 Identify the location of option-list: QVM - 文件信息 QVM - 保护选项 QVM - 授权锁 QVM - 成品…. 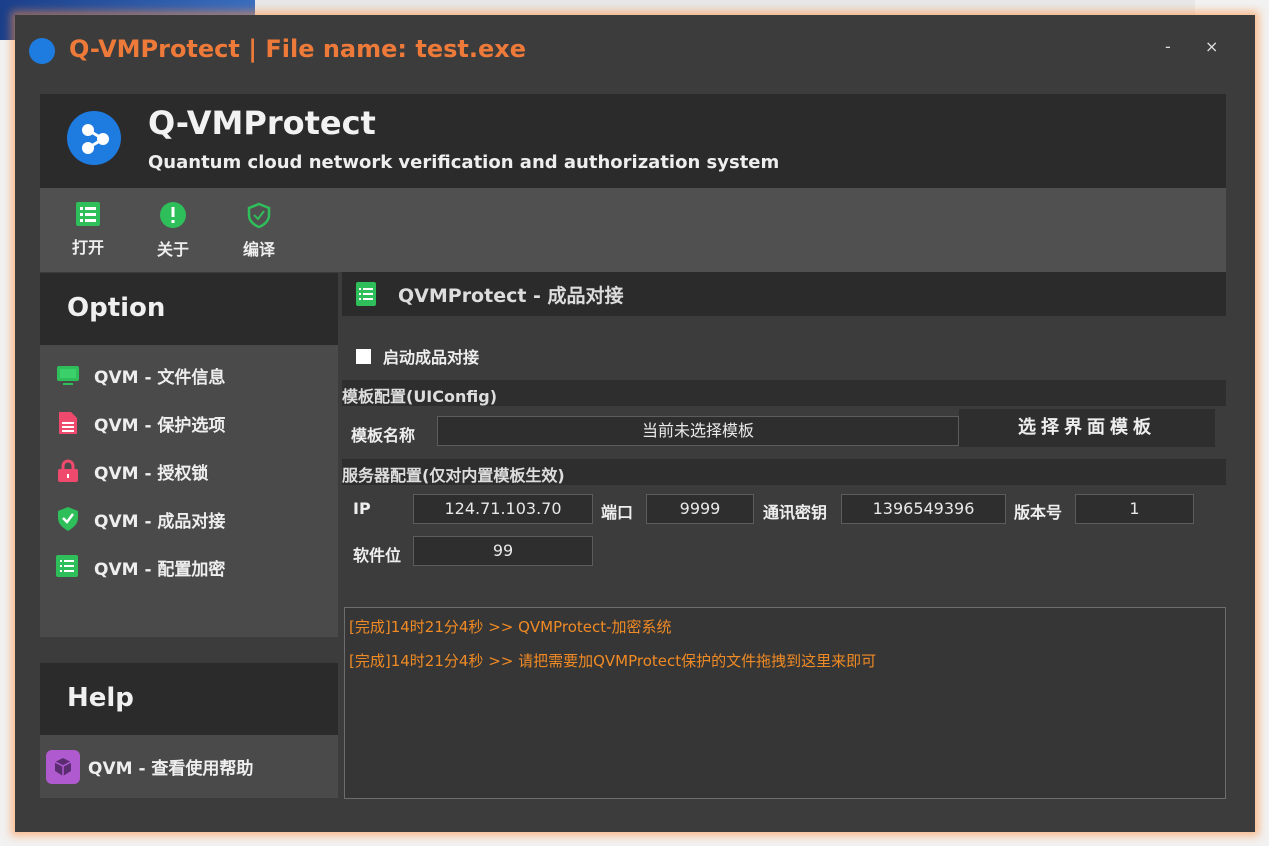
(189, 491).